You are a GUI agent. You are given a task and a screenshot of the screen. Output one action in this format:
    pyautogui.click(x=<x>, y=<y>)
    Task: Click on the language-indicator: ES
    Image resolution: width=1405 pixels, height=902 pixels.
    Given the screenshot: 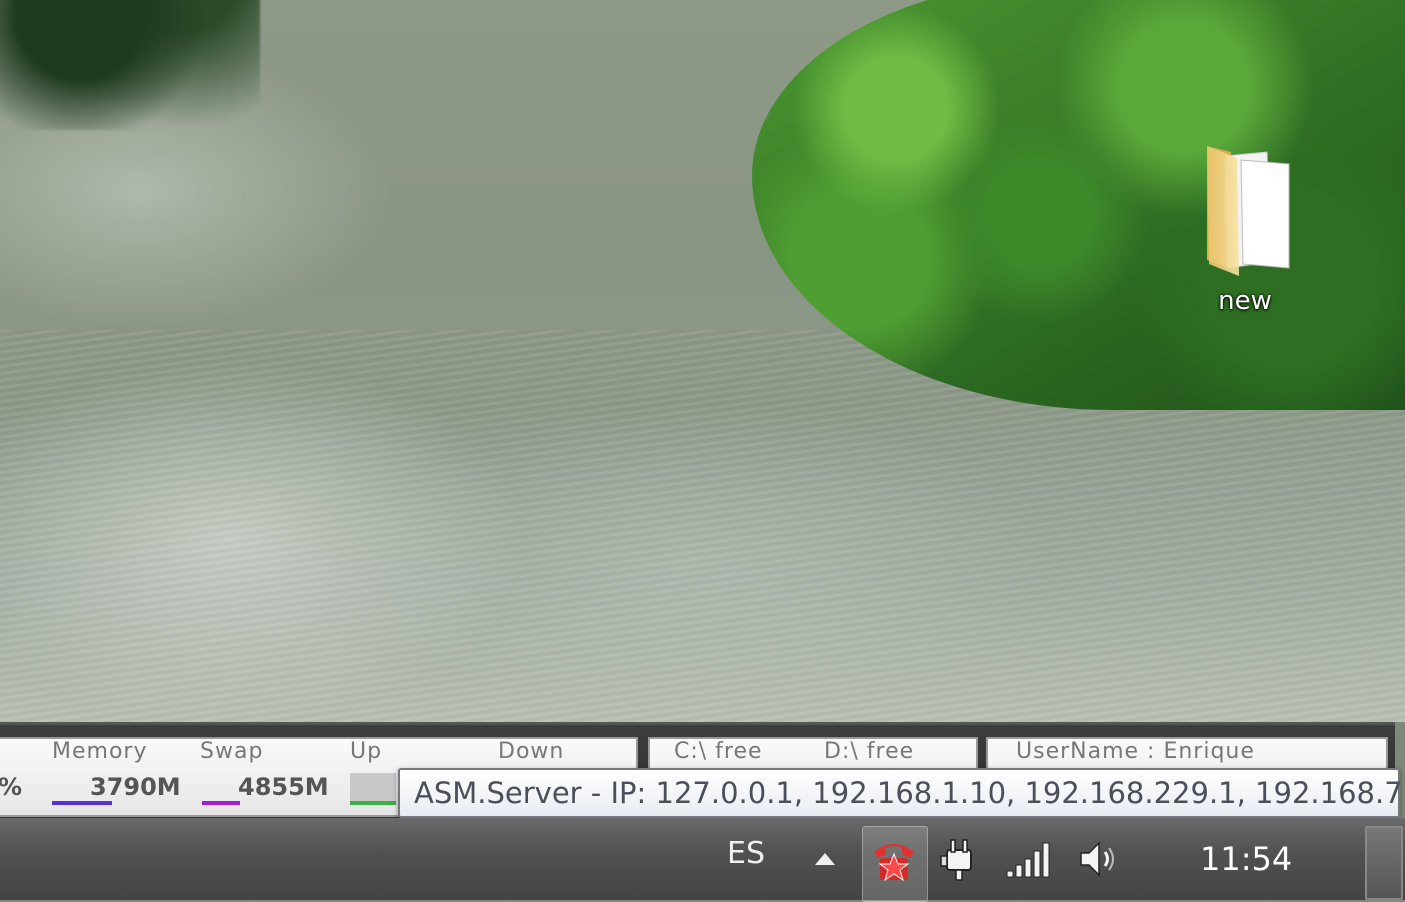 What is the action you would take?
    pyautogui.click(x=746, y=853)
    